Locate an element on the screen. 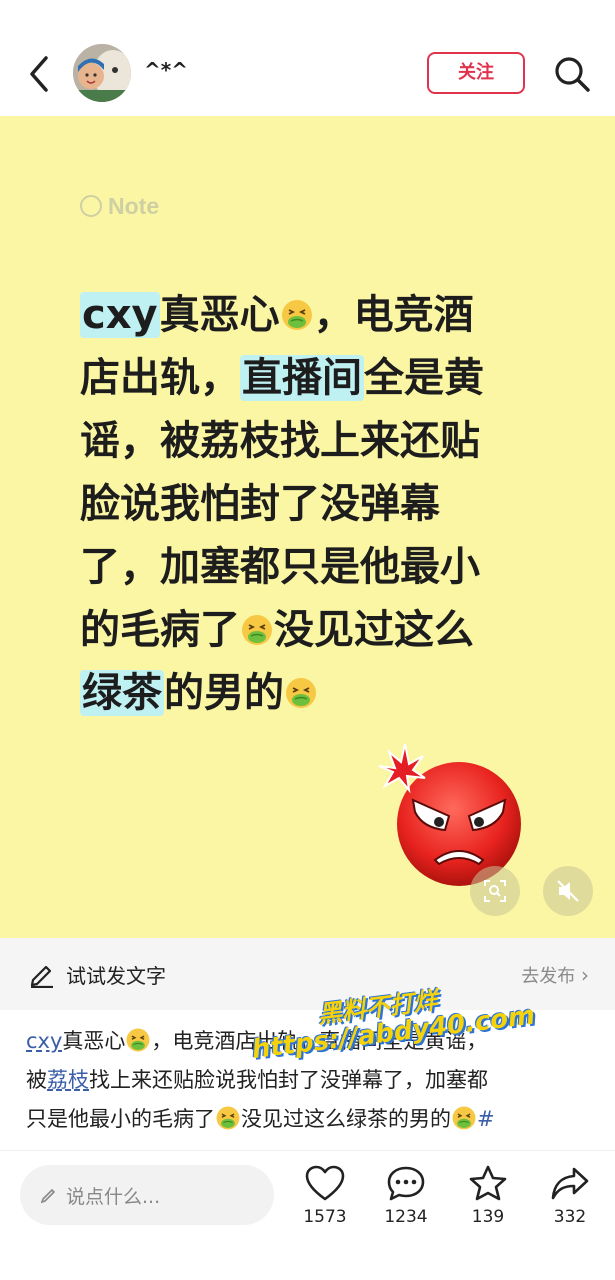 The width and height of the screenshot is (615, 1280). highlight-text: 直播间 is located at coordinates (302, 378).